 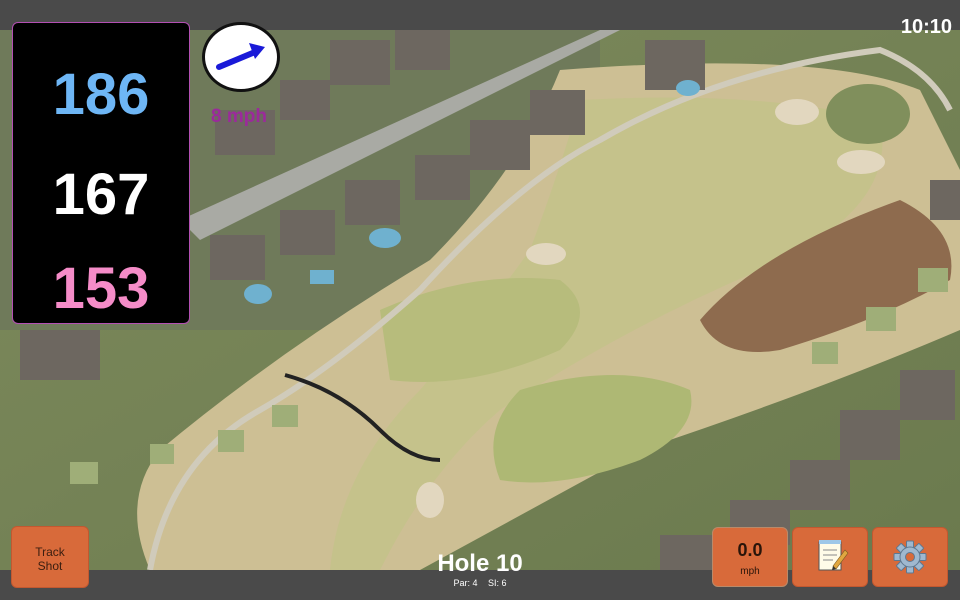 I want to click on wind-speed: 8 mph, so click(x=239, y=116).